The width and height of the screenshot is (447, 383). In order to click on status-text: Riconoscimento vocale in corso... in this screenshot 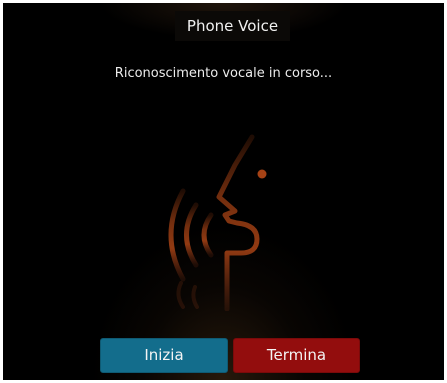, I will do `click(223, 73)`.